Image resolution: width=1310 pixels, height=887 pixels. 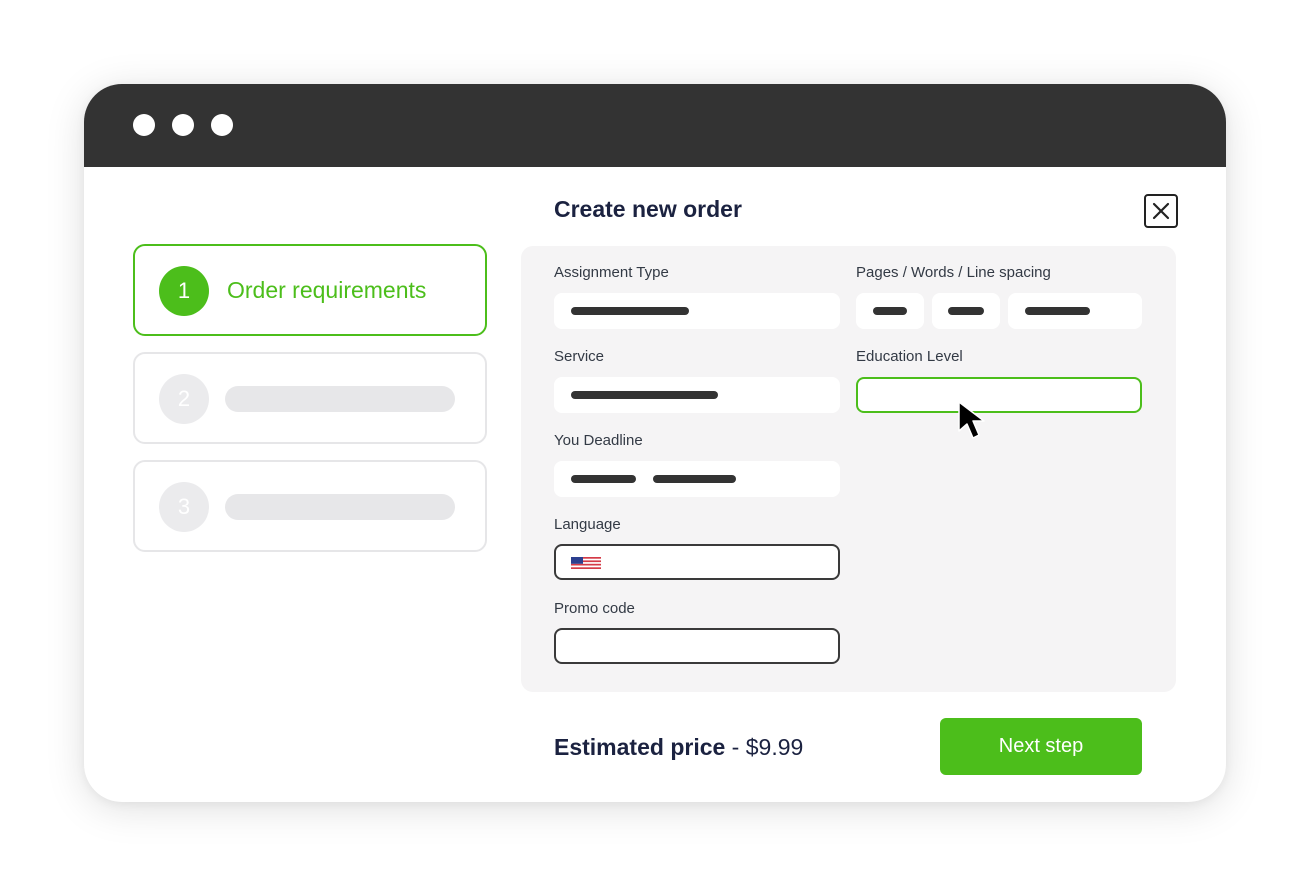 I want to click on title-bar, so click(x=655, y=125).